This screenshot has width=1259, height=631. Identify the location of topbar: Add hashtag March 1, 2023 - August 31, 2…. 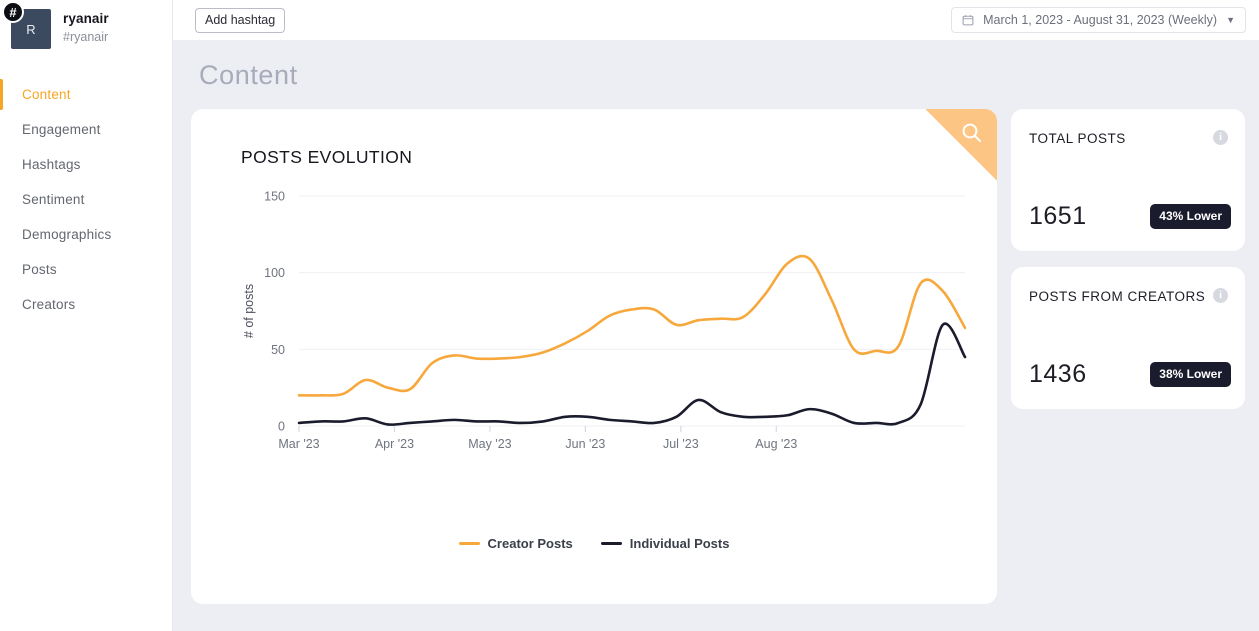
(716, 20).